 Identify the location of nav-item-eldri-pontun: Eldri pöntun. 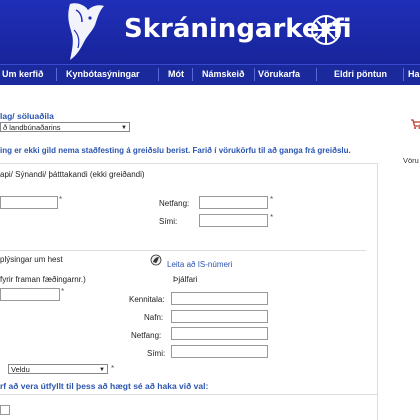
(360, 74).